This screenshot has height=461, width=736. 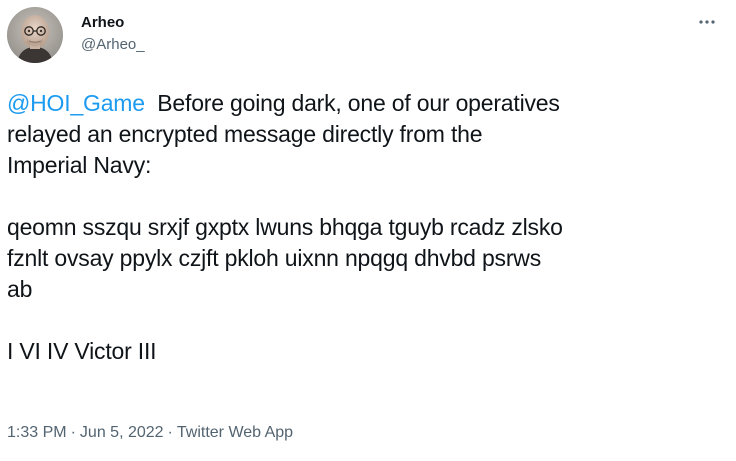 I want to click on tweet-source-link: Twitter Web App, so click(x=235, y=432).